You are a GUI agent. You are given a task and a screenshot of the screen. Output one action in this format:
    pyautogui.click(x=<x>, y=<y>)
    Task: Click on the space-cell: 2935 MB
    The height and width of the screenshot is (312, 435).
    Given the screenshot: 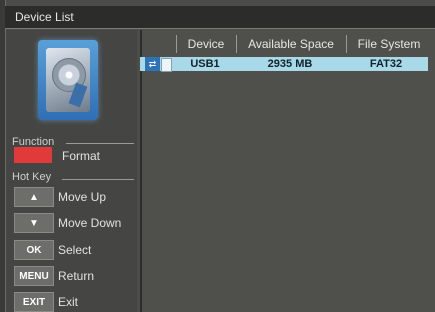 What is the action you would take?
    pyautogui.click(x=290, y=64)
    